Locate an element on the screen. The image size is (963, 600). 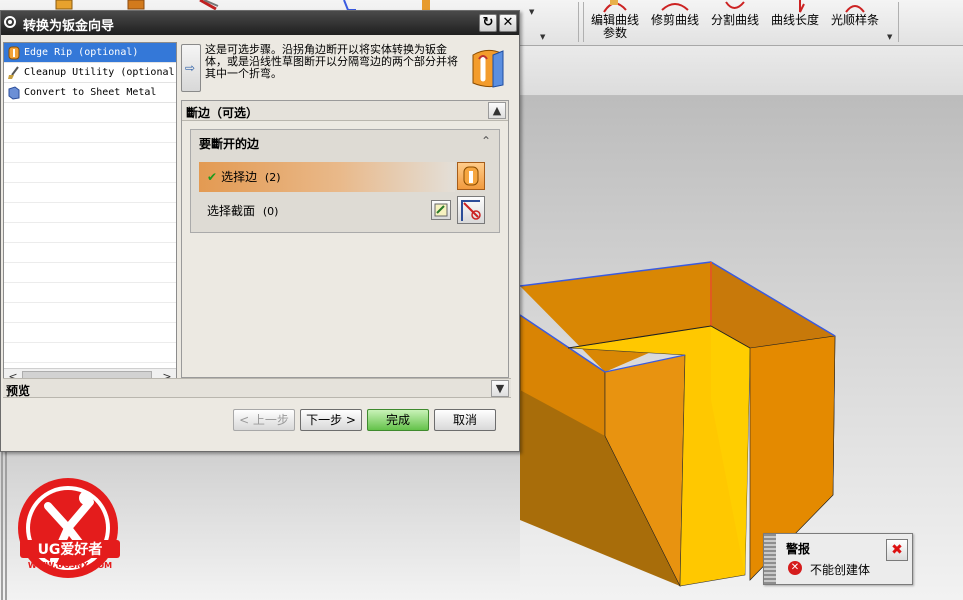
group-title: 要斷开的边 is located at coordinates (229, 144).